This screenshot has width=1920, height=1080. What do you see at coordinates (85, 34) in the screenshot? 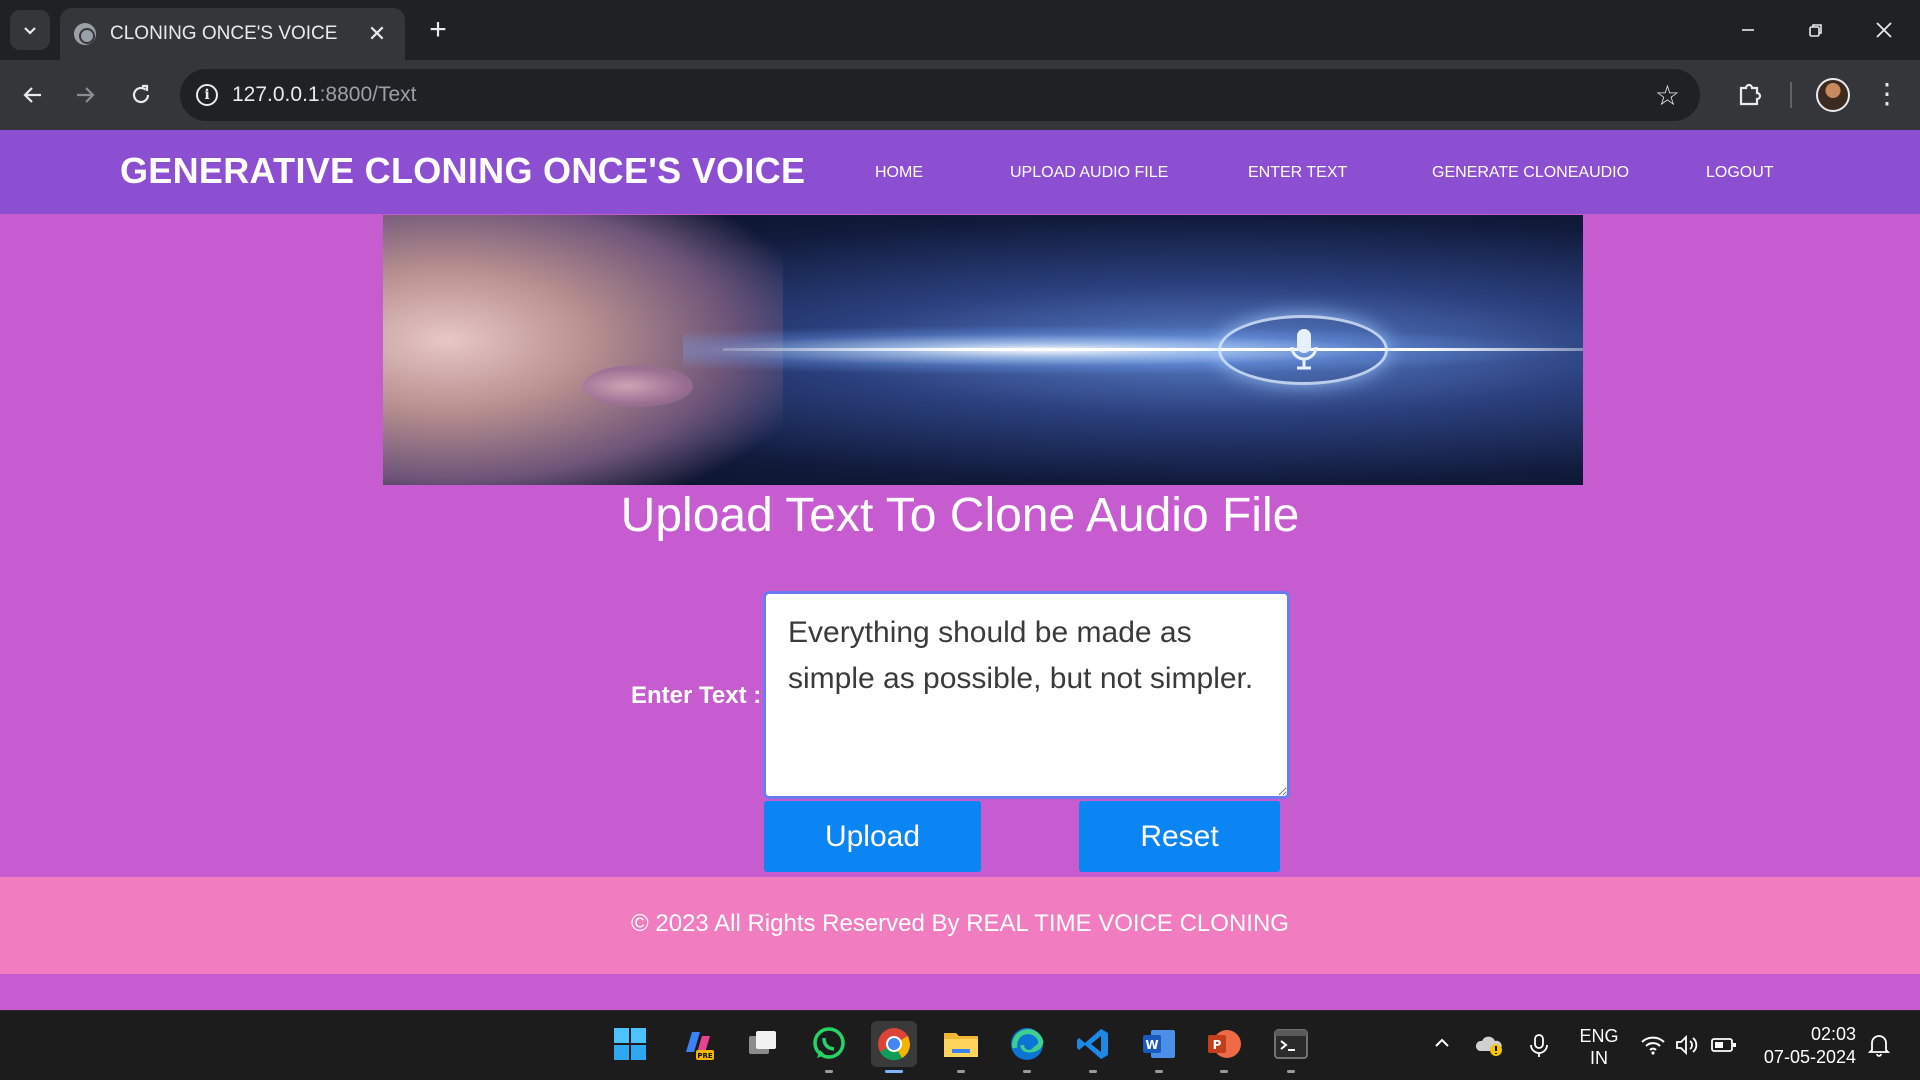
I see `globe-icon` at bounding box center [85, 34].